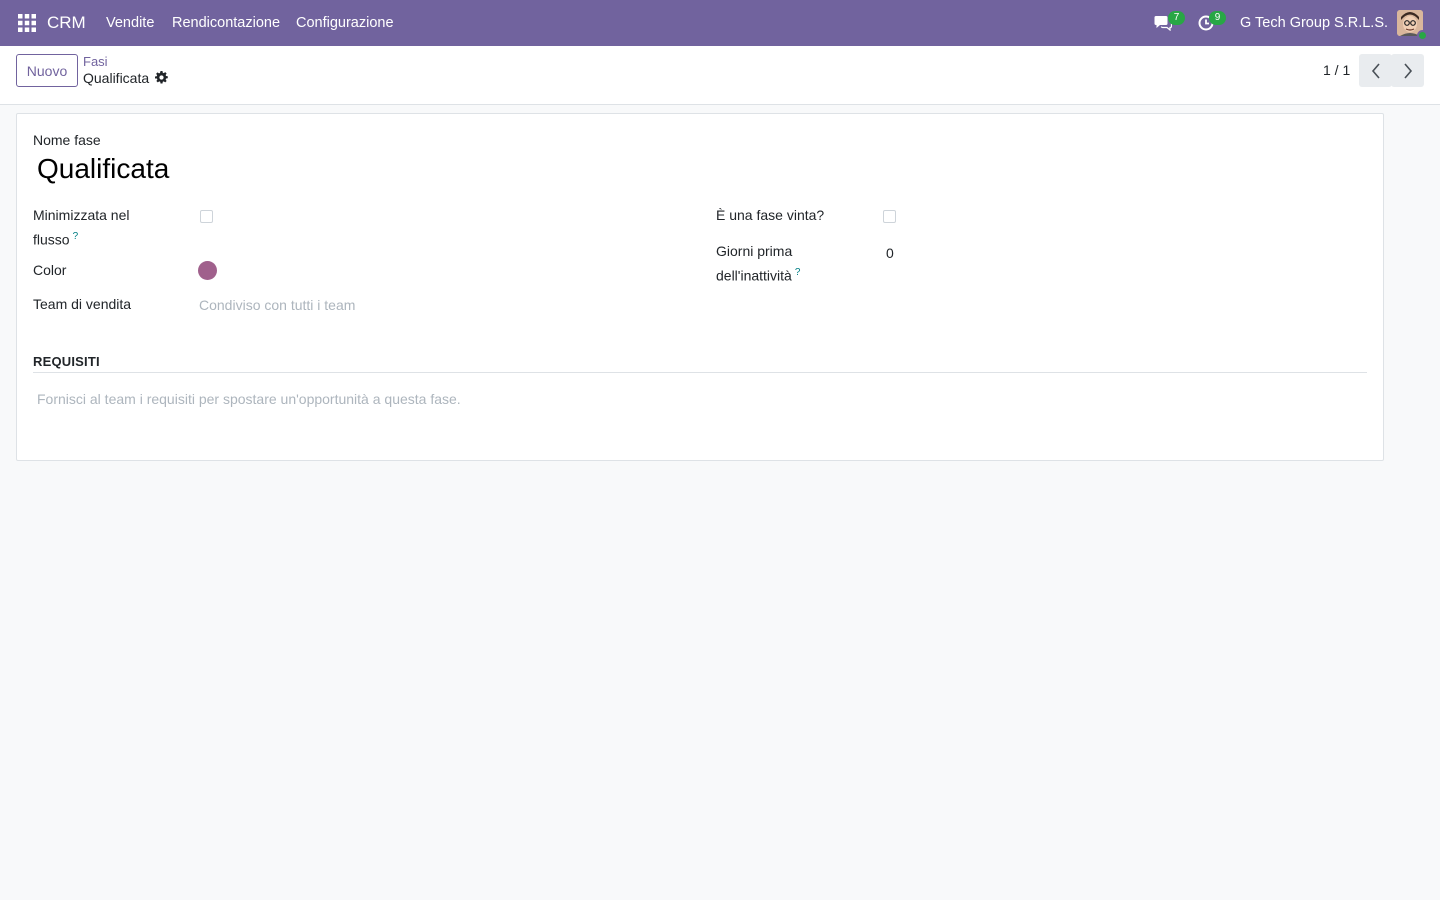 Image resolution: width=1440 pixels, height=900 pixels. I want to click on won-stage-checkbox, so click(889, 216).